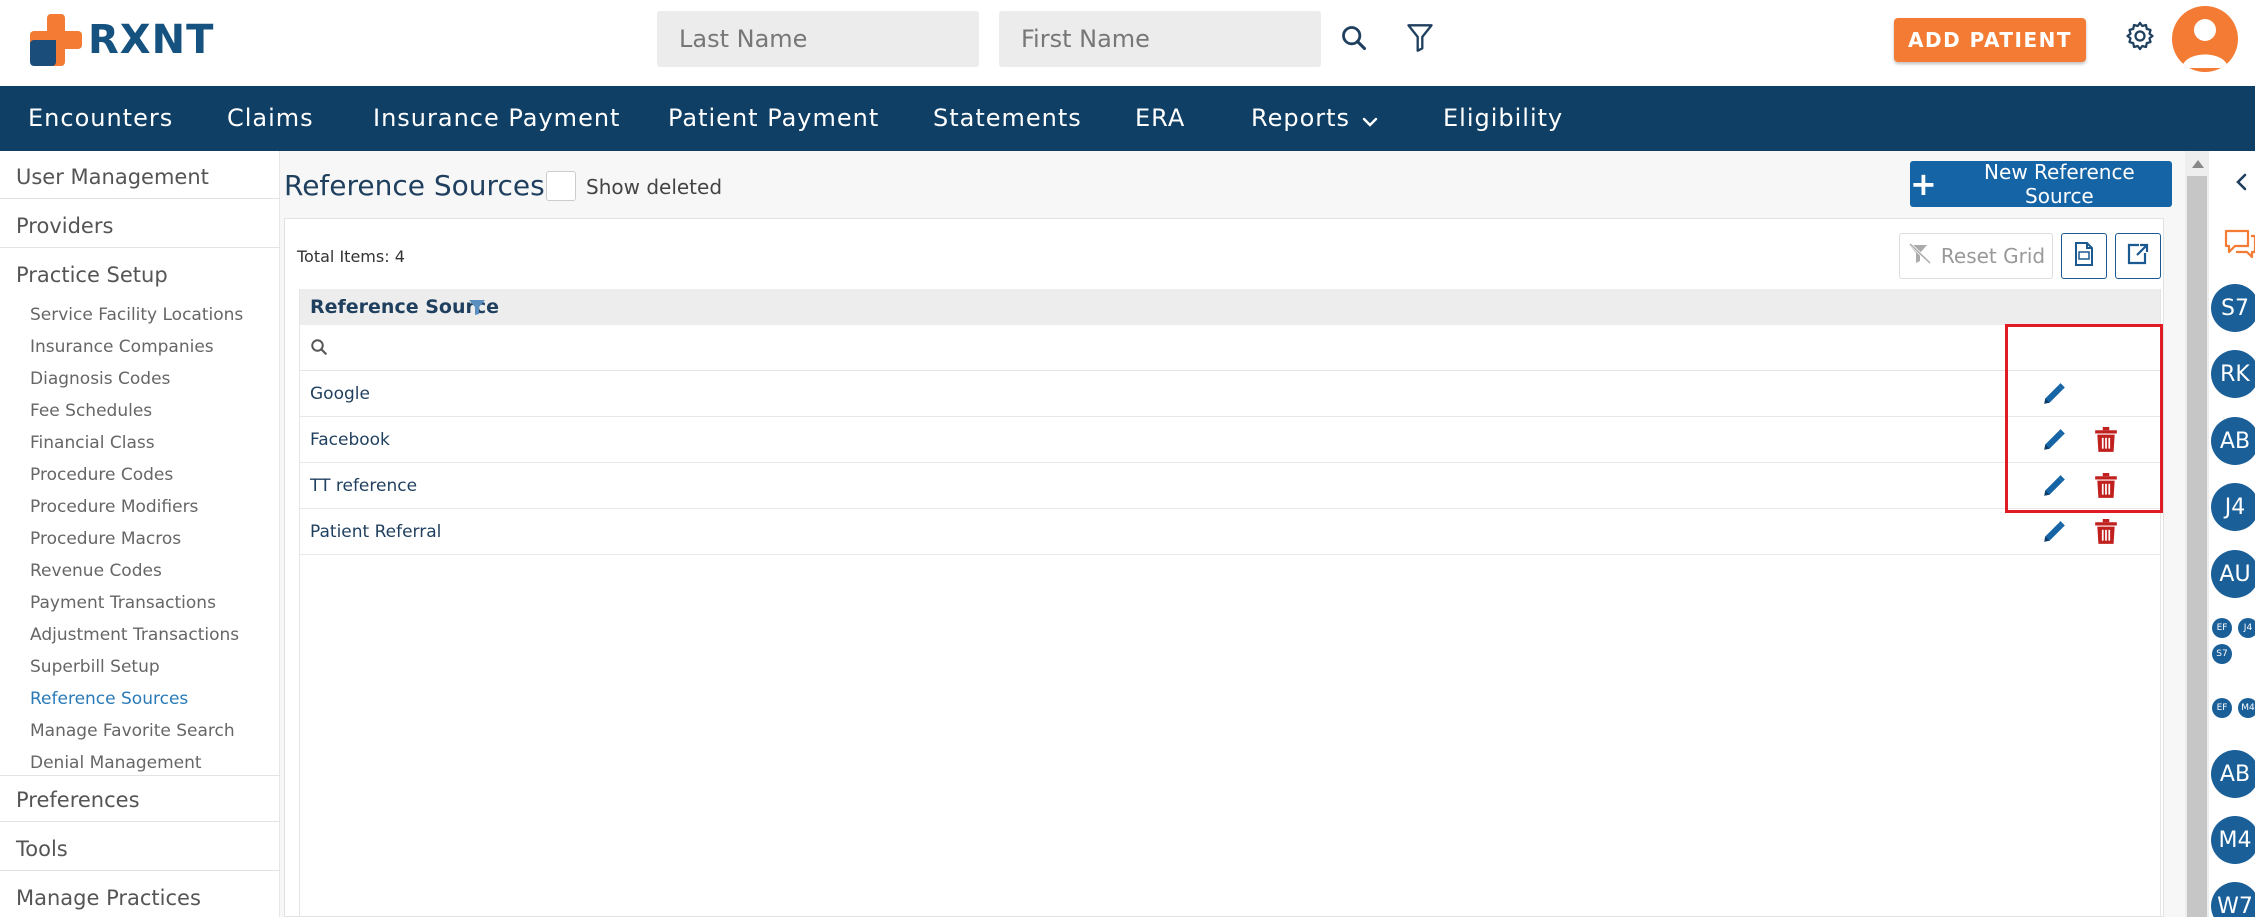  I want to click on nav-insurance-payment: Insurance Payment, so click(496, 118).